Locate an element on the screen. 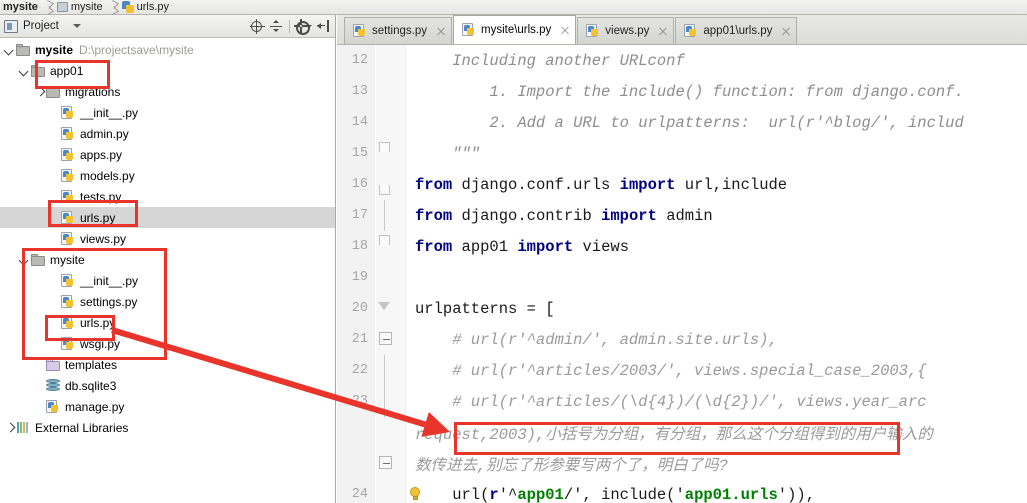 The width and height of the screenshot is (1027, 503). code-line-wrapped: request,2003),小括号为分组，有分组，那么这个分组得到的用户输入的 is located at coordinates (682, 432).